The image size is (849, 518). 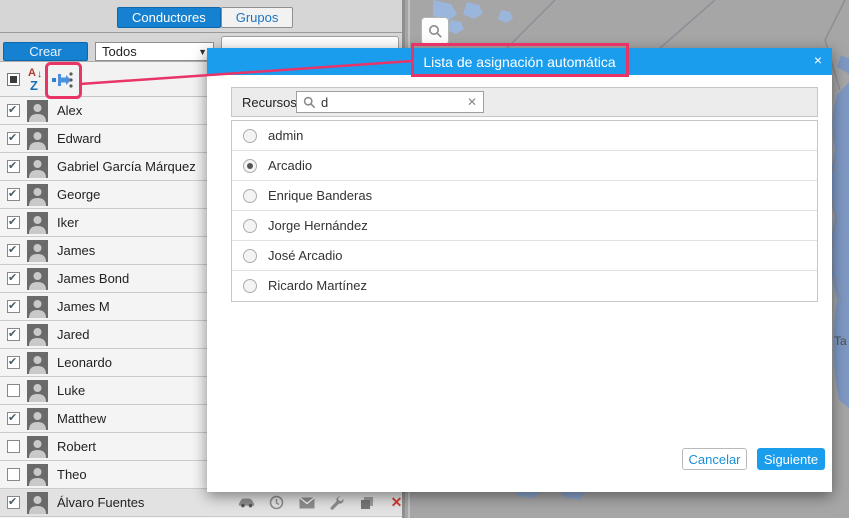 I want to click on resources-label: Recursos, so click(x=269, y=102).